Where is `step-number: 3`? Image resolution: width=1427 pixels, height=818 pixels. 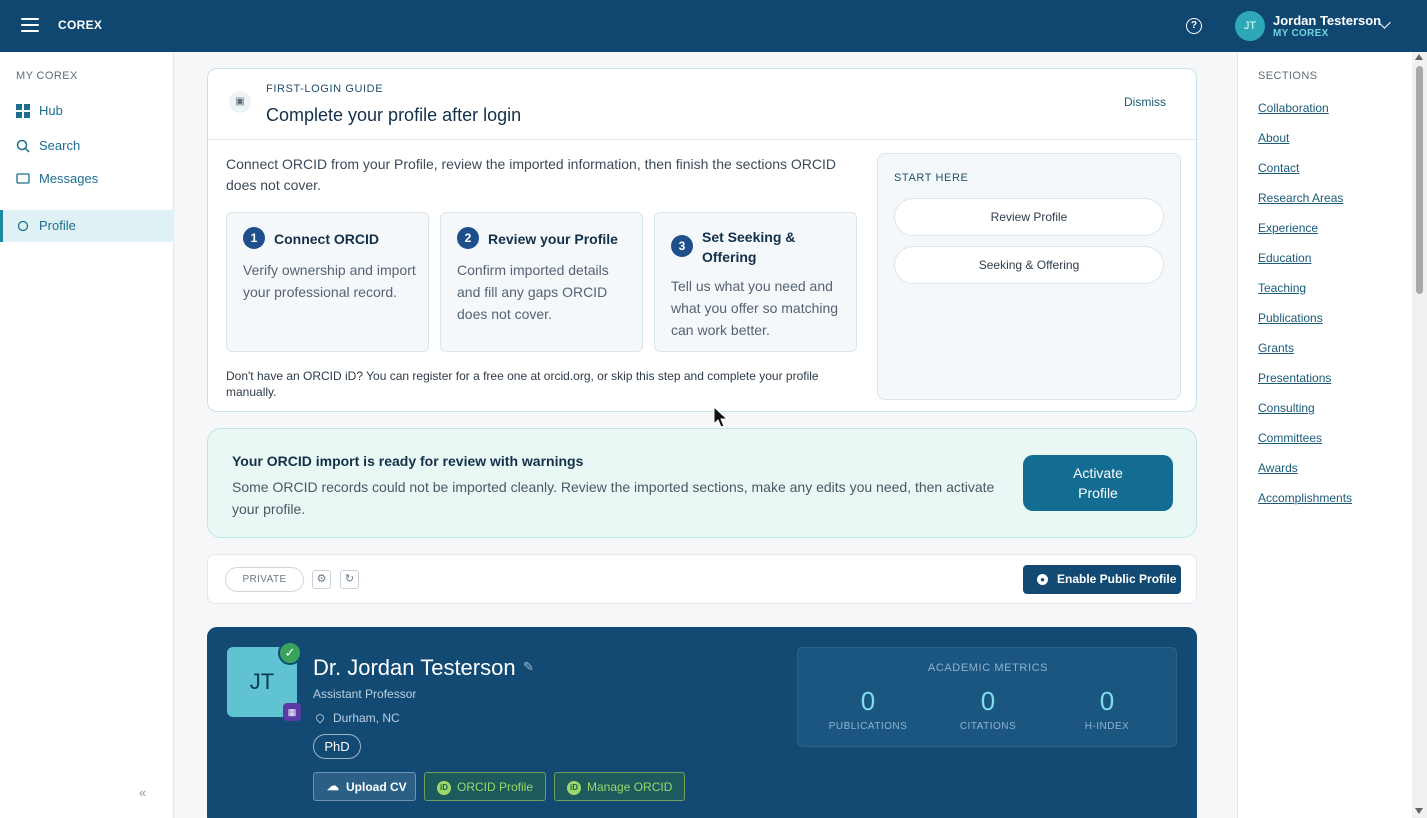
step-number: 3 is located at coordinates (682, 246).